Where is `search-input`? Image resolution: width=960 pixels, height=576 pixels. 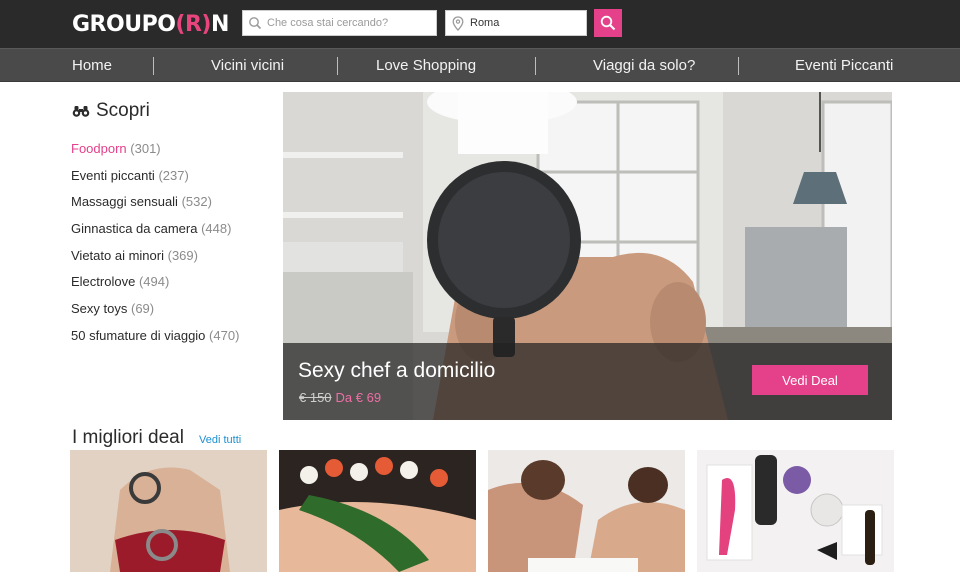 search-input is located at coordinates (351, 23).